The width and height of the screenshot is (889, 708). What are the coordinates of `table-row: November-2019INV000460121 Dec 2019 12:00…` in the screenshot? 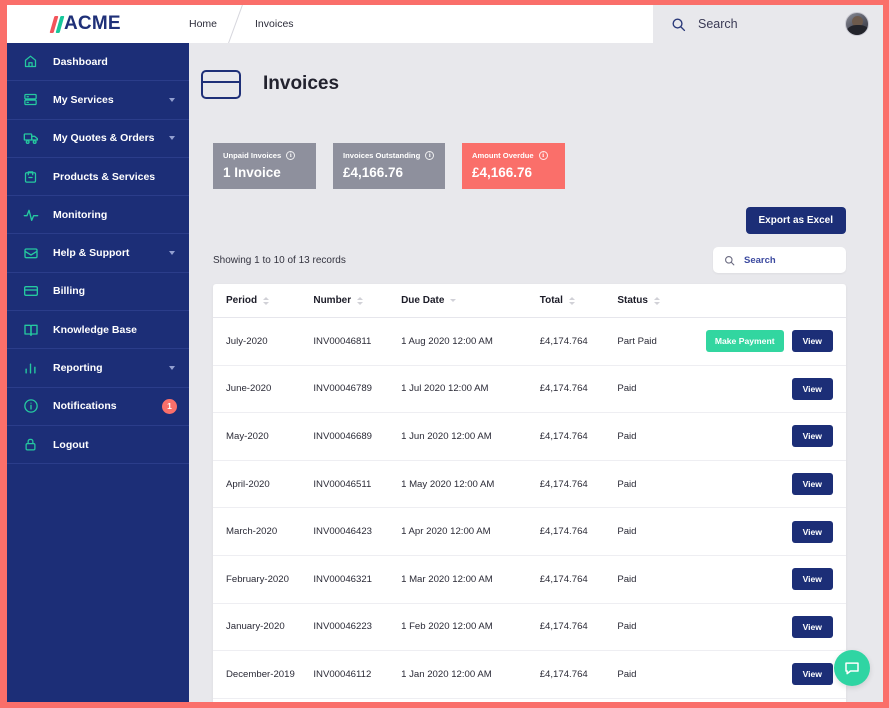 It's located at (529, 700).